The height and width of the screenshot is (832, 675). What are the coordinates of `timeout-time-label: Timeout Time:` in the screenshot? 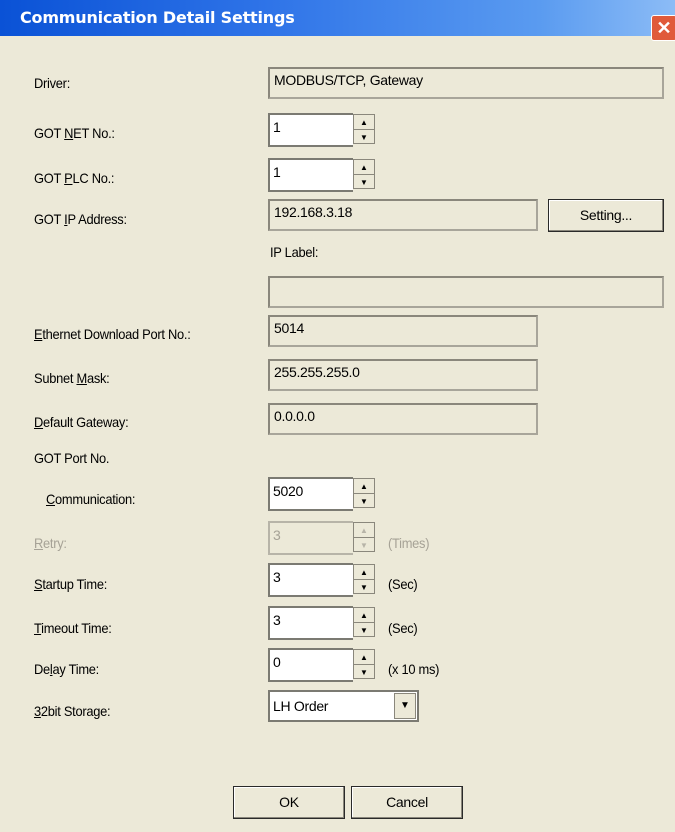 It's located at (73, 628).